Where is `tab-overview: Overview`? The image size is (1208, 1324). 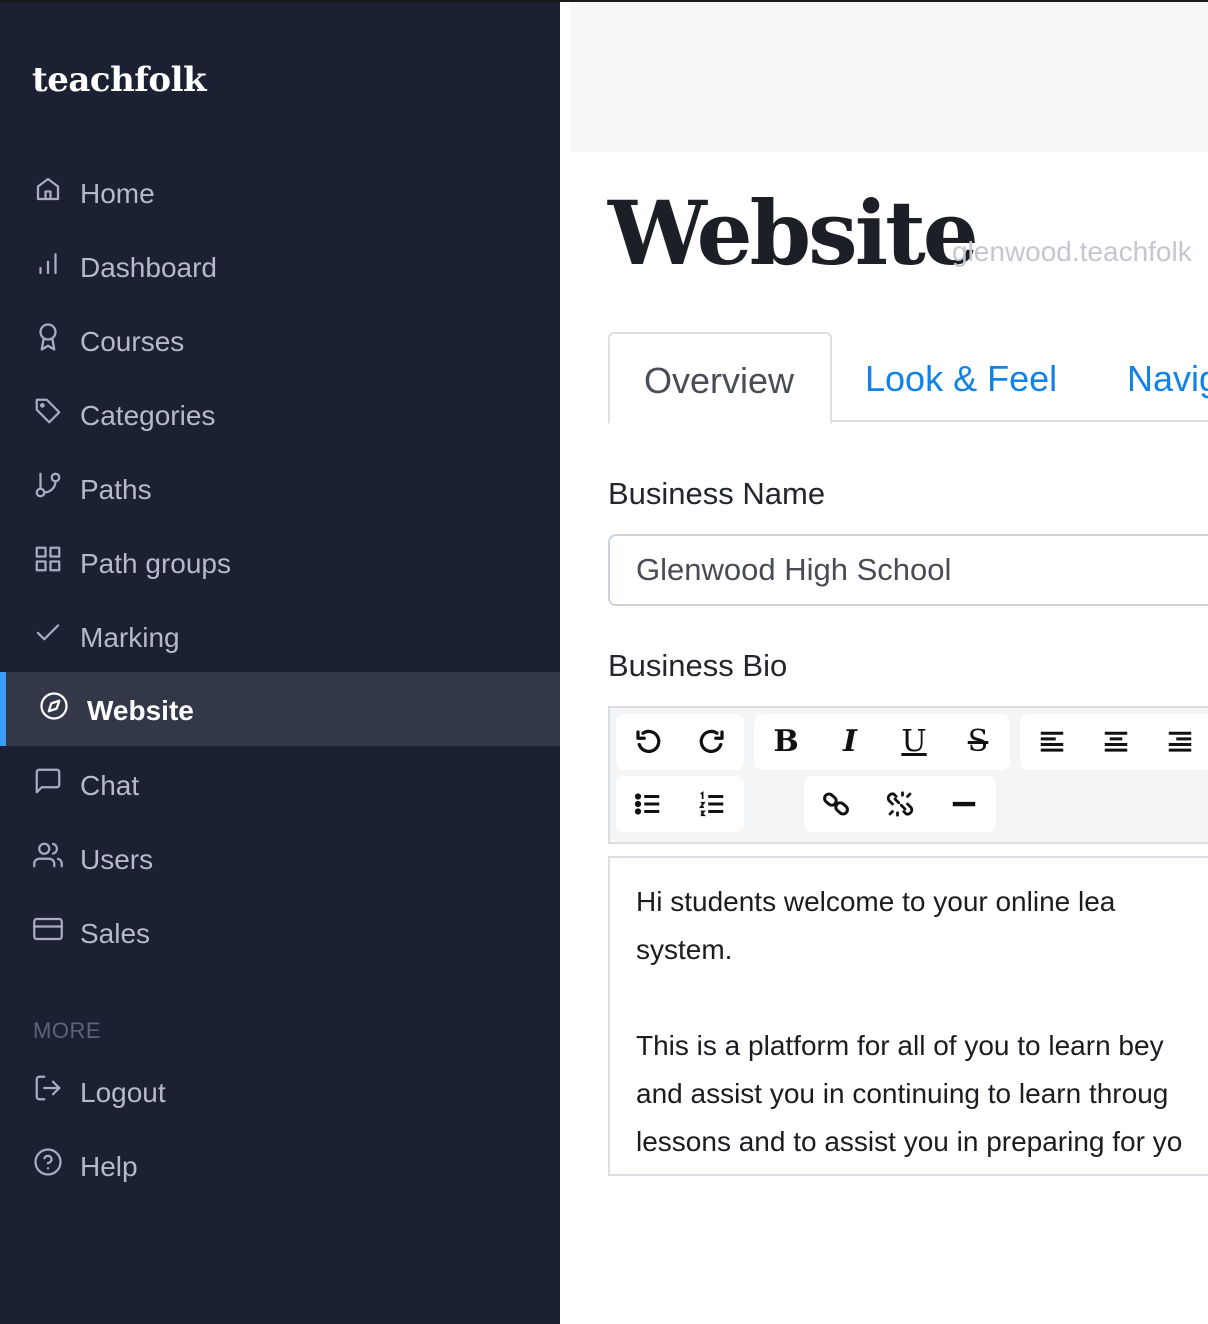
tab-overview: Overview is located at coordinates (720, 378).